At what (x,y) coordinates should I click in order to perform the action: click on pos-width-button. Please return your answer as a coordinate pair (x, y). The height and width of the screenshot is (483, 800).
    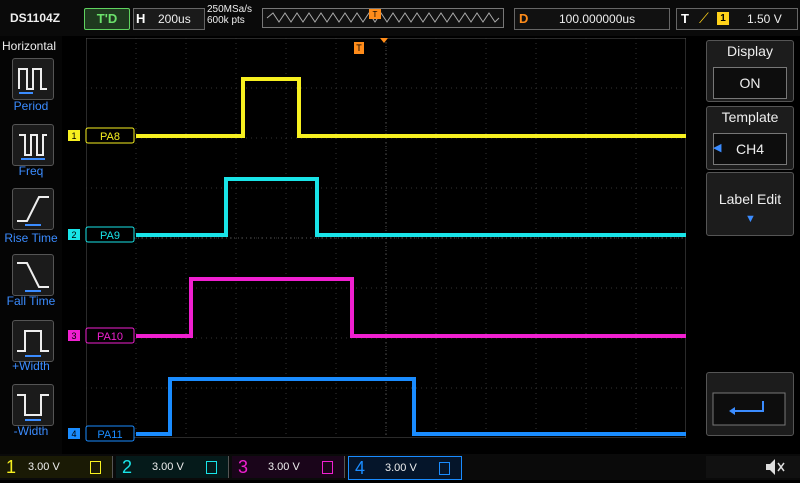
    Looking at the image, I should click on (33, 341).